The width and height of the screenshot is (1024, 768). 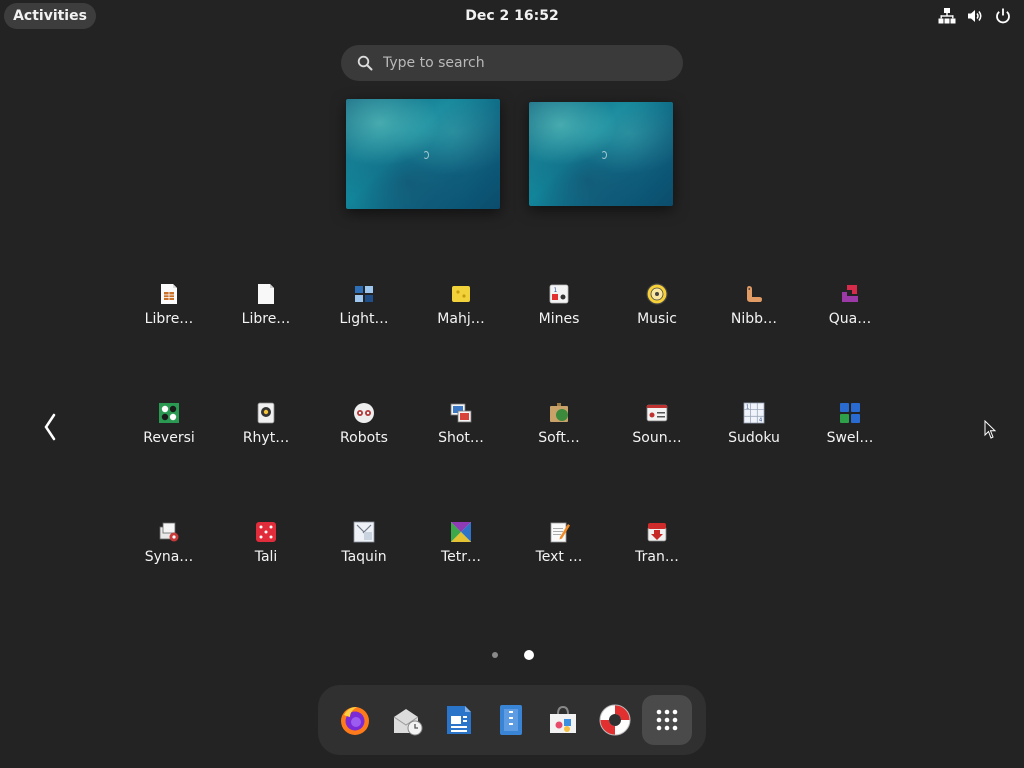 I want to click on show-apps-icon, so click(x=667, y=720).